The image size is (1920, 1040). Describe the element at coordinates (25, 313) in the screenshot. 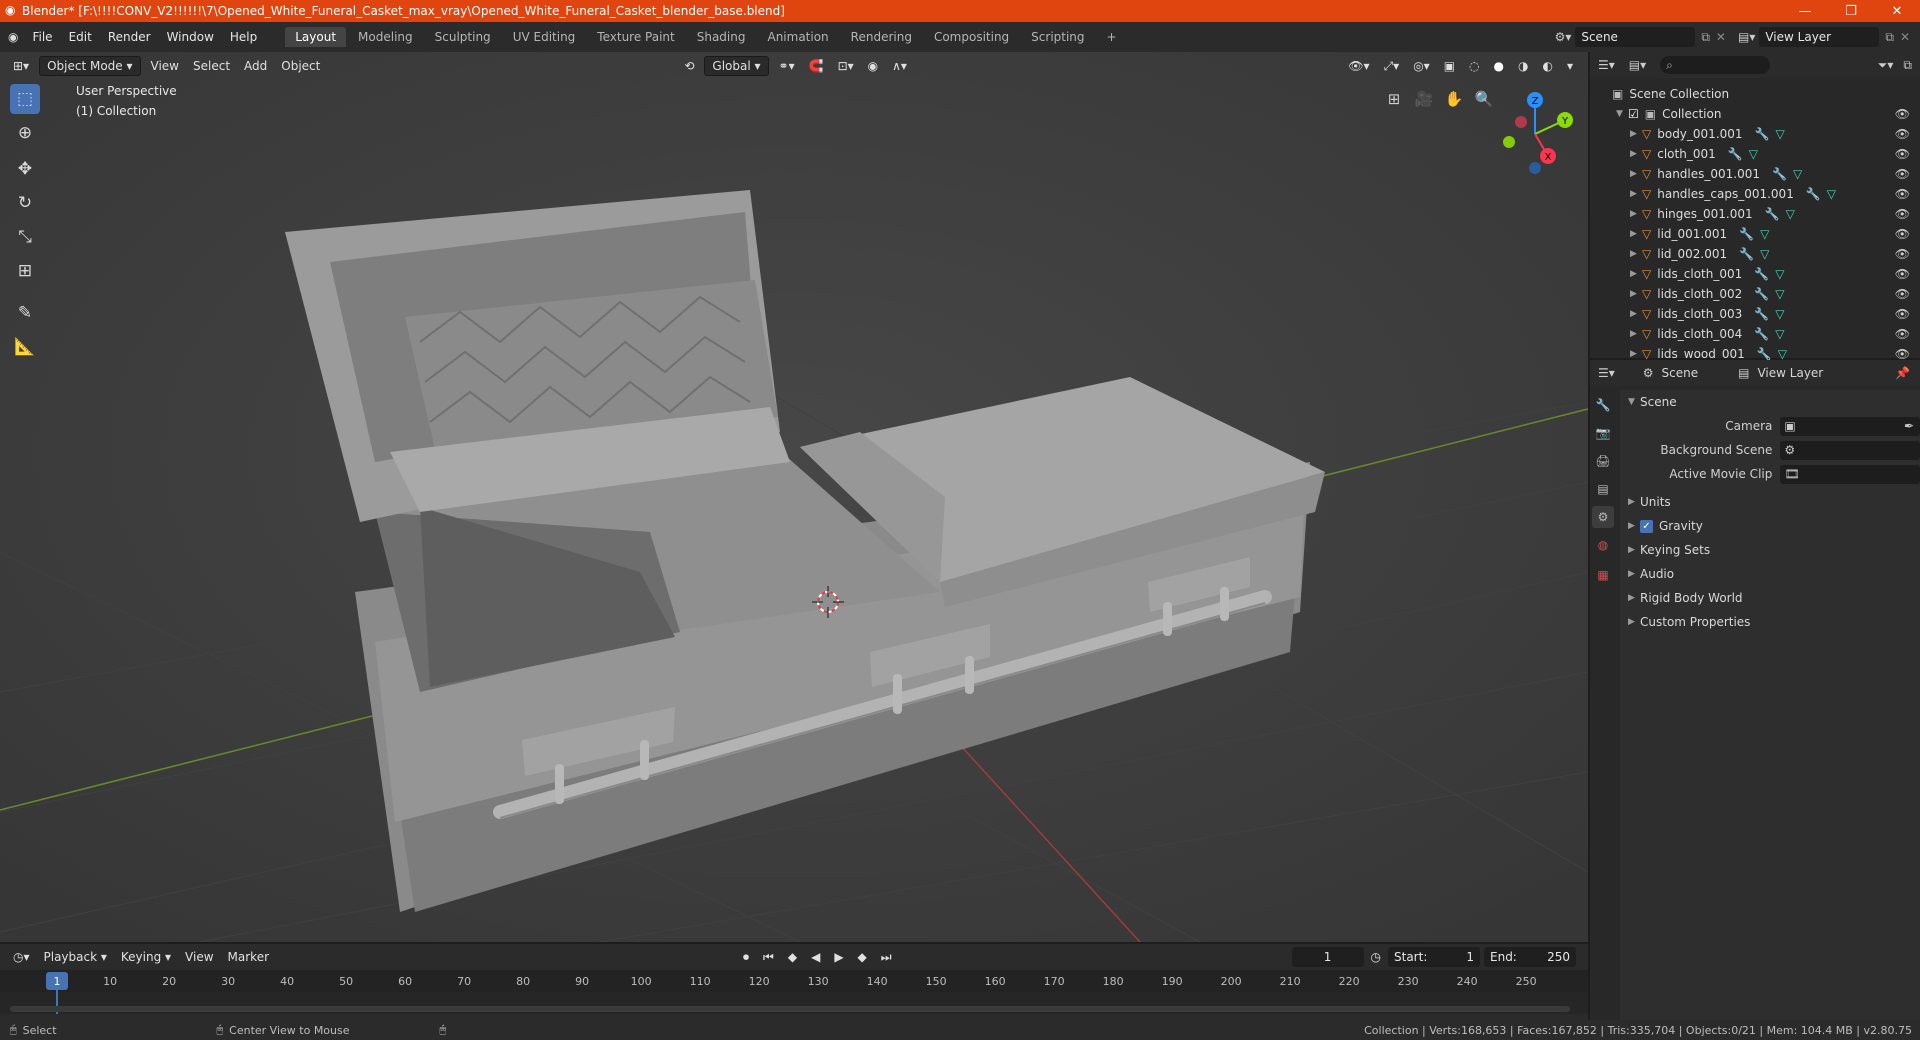

I see `annotate-tool-icon: ✎` at that location.